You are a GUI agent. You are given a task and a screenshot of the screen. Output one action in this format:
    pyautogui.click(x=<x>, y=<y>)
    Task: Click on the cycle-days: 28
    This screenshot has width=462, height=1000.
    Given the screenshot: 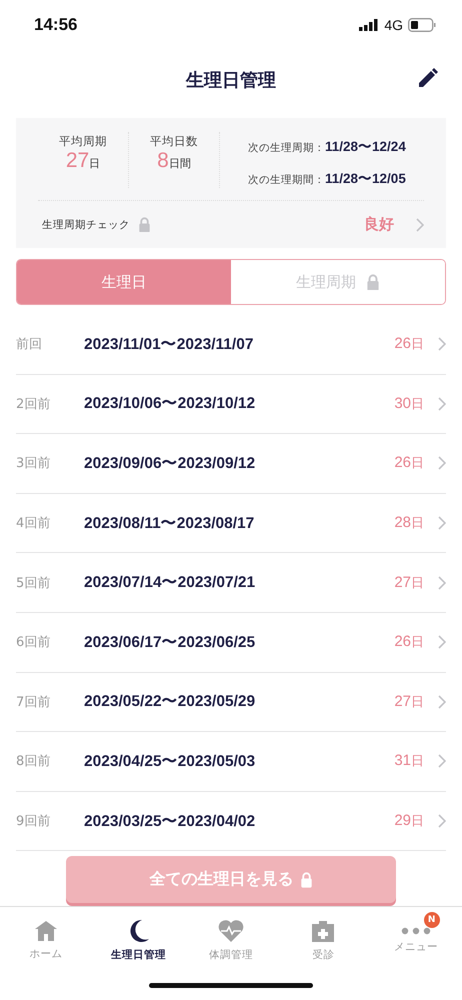 What is the action you would take?
    pyautogui.click(x=402, y=523)
    